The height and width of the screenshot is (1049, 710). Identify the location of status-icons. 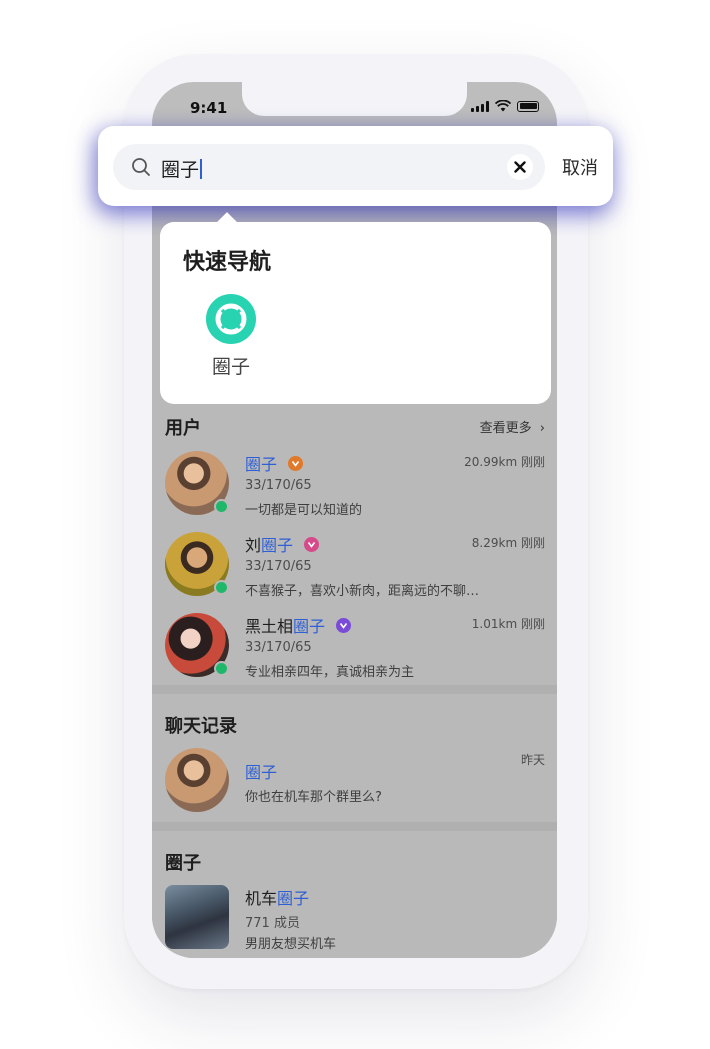
(505, 106).